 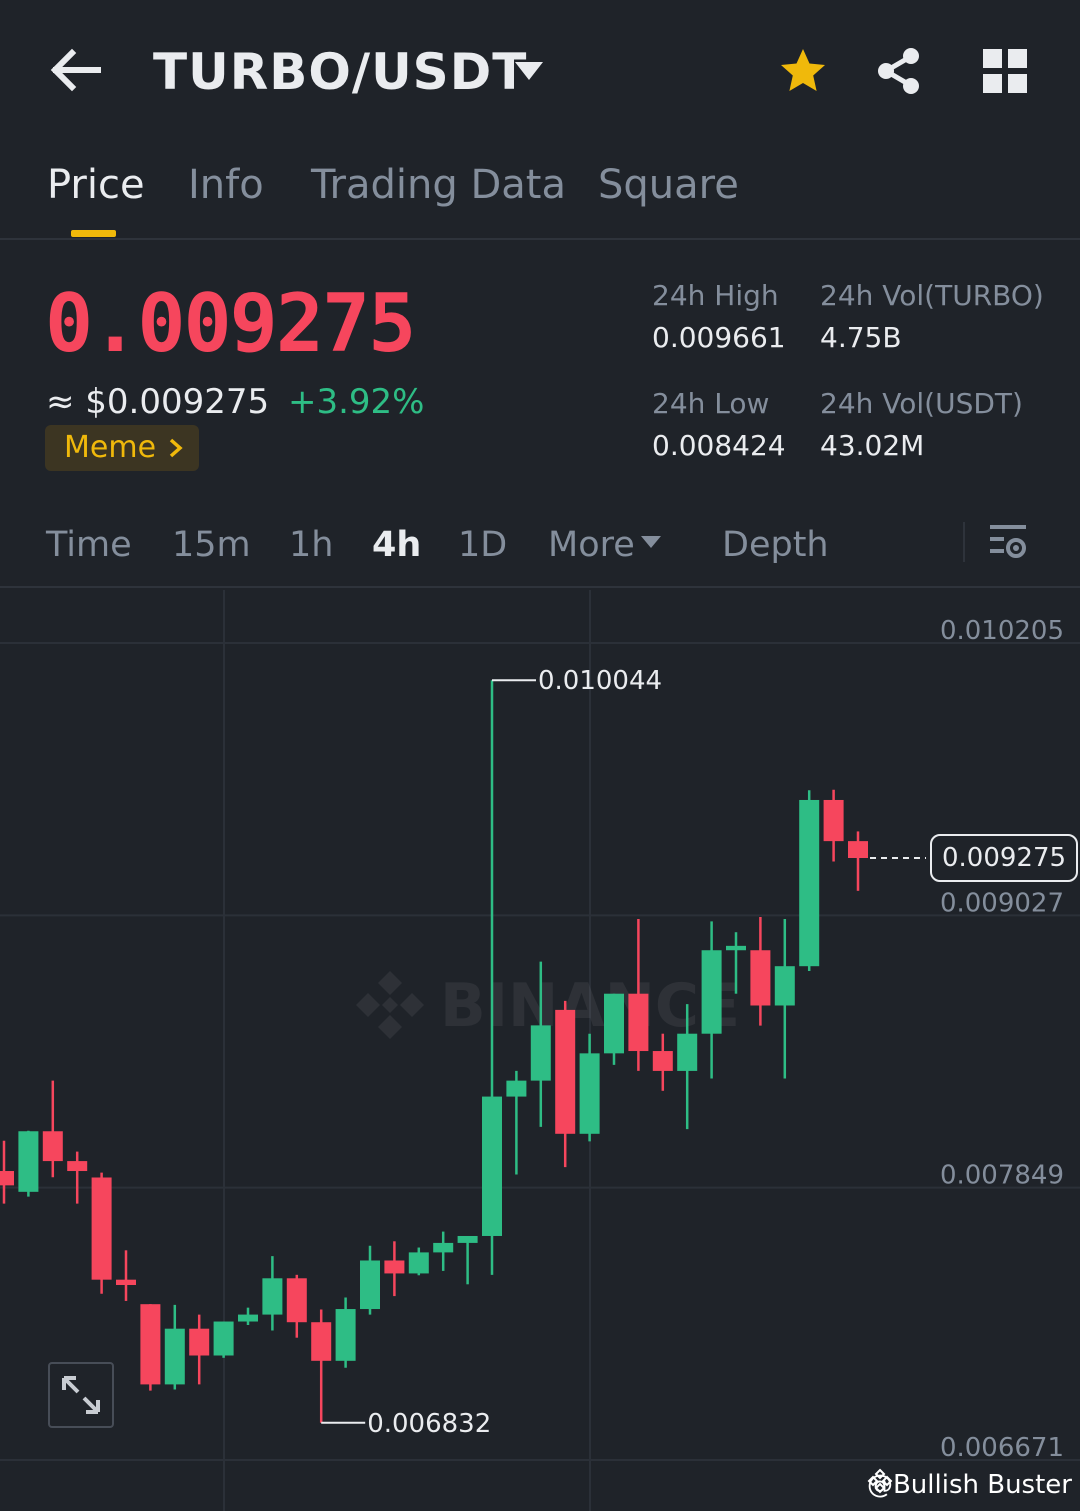 I want to click on interval-4h: 4h, so click(x=396, y=545).